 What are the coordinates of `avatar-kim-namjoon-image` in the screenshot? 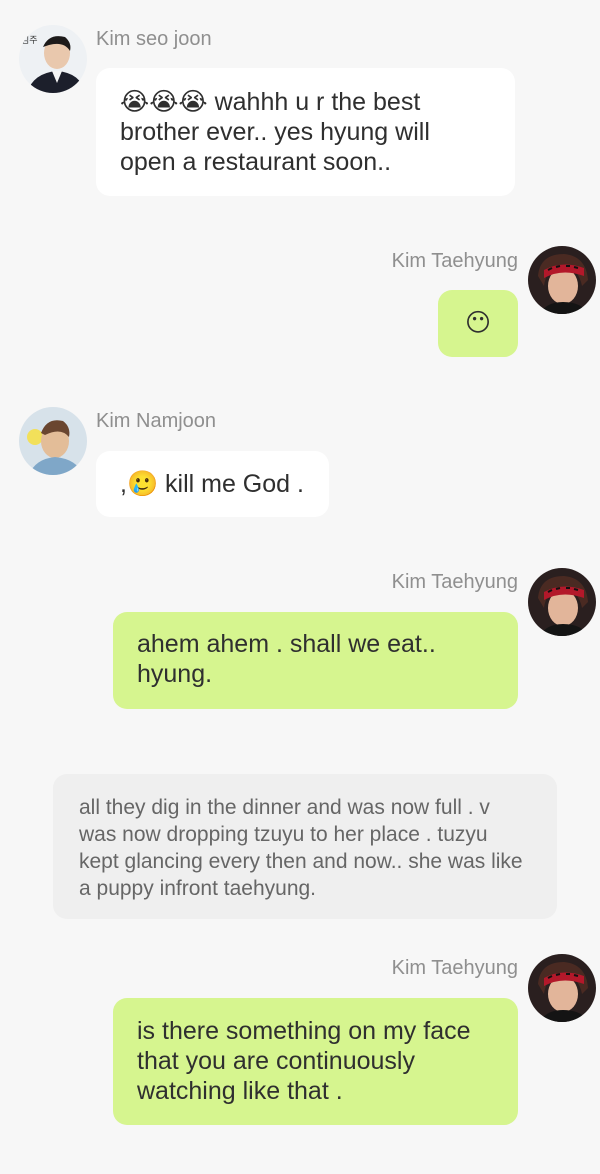 It's located at (53, 441).